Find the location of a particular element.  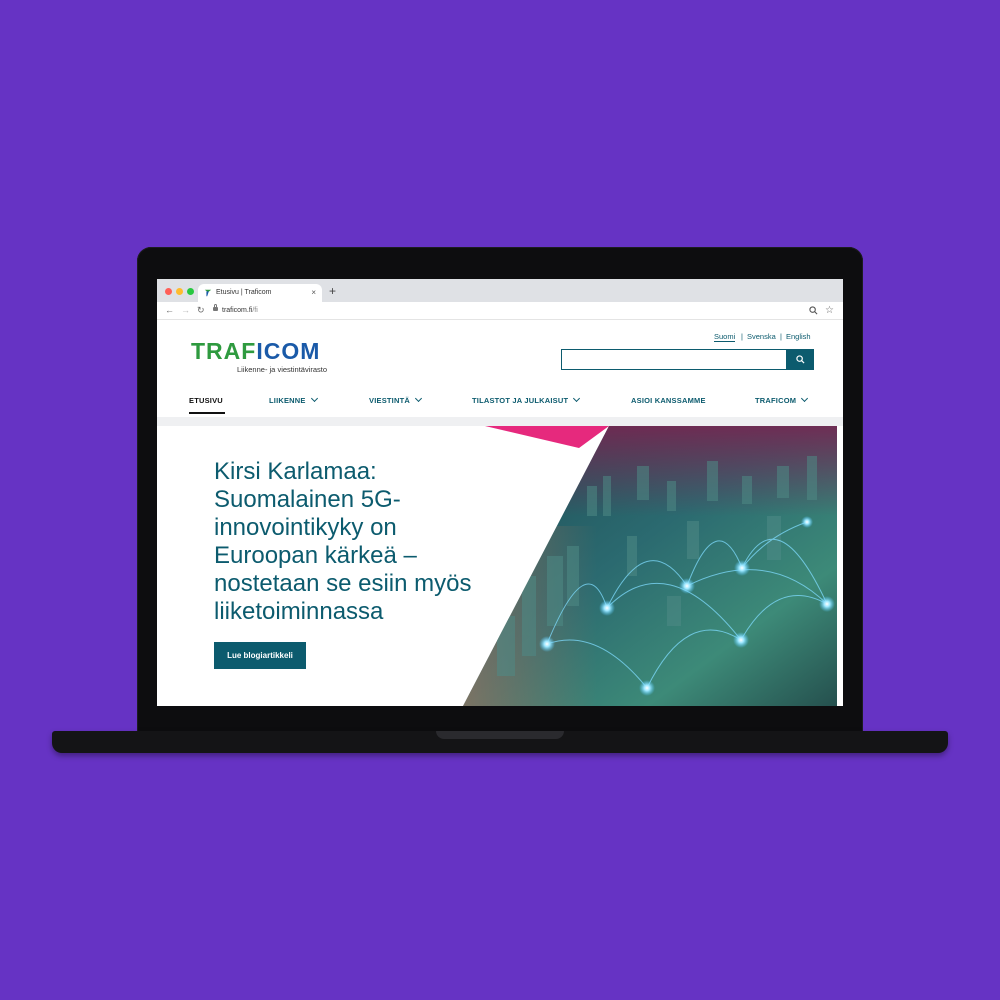

maximize-window-icon is located at coordinates (190, 291).